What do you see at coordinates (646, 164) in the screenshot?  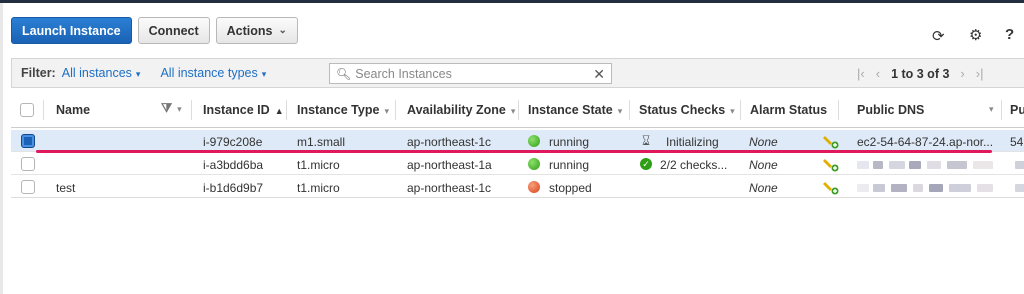 I see `check-icon: ✓` at bounding box center [646, 164].